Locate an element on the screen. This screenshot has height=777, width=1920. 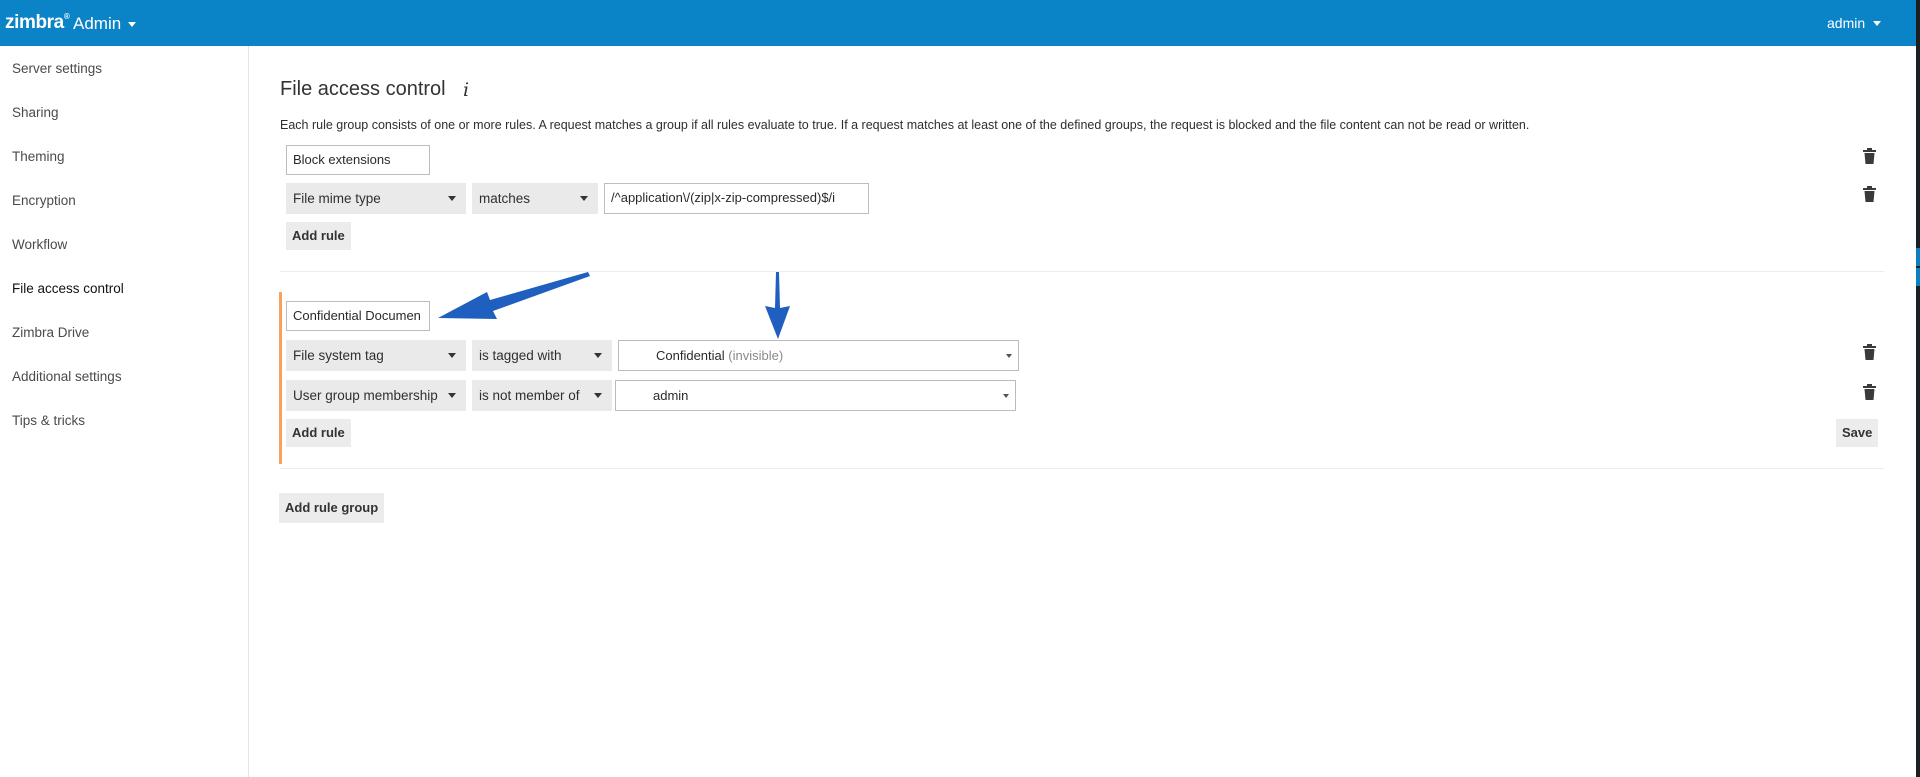
rule-field-value: File system tag is located at coordinates (338, 355).